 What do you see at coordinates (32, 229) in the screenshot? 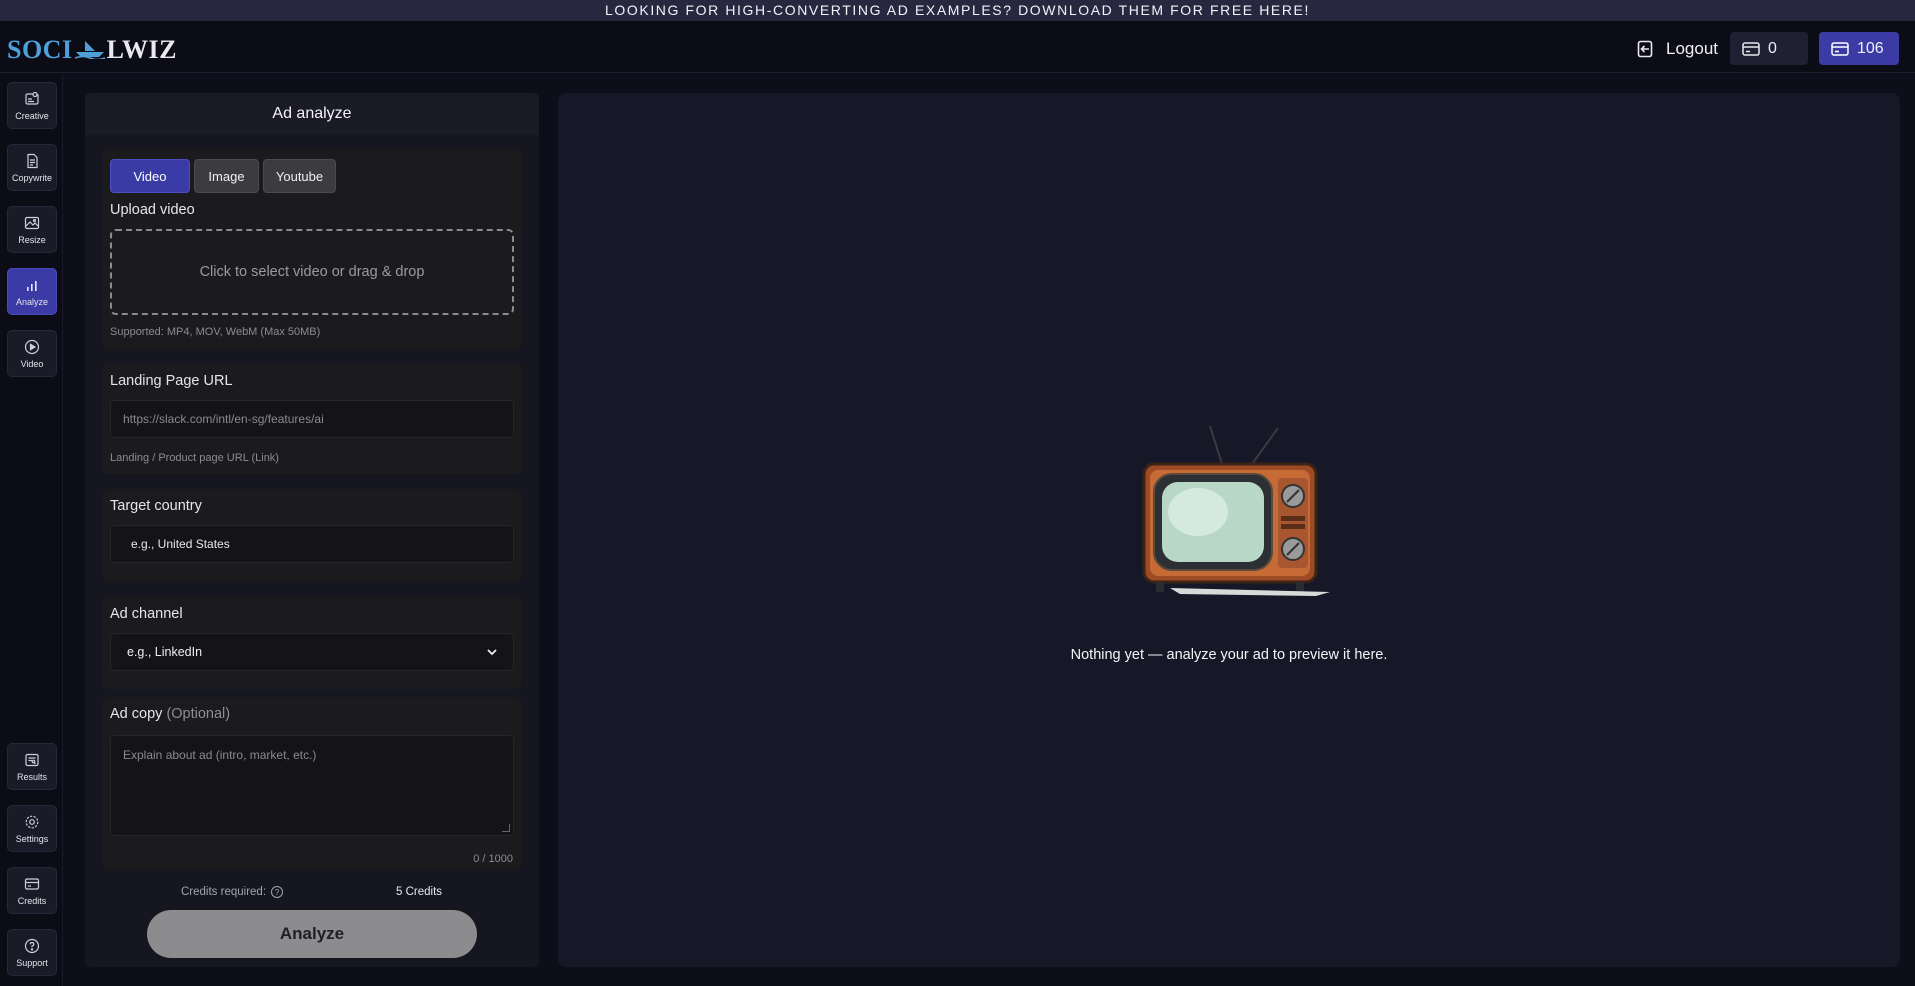
I see `sidebar-item-resize: Resize` at bounding box center [32, 229].